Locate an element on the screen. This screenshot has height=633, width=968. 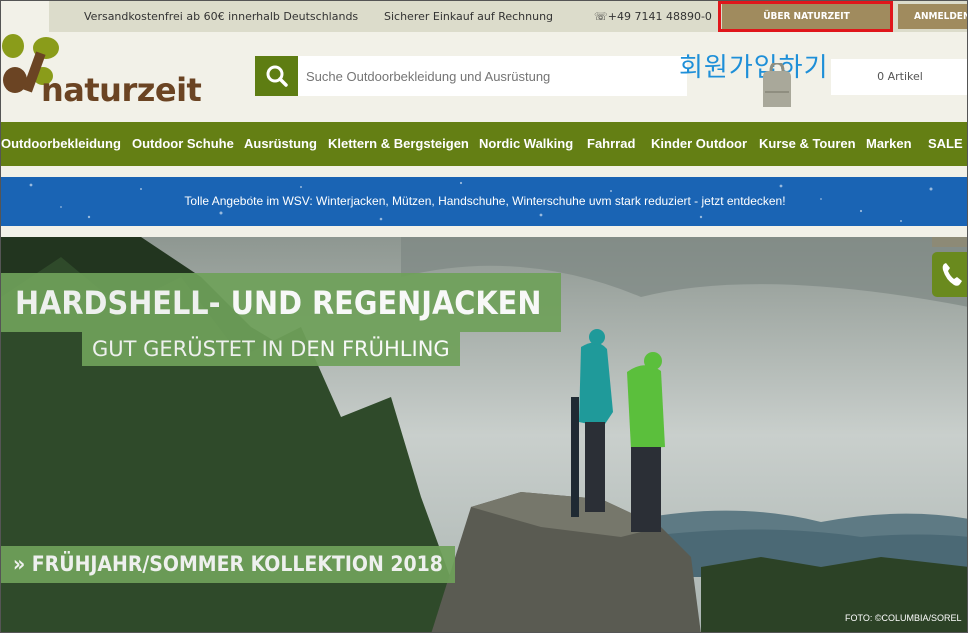
search-button is located at coordinates (276, 76).